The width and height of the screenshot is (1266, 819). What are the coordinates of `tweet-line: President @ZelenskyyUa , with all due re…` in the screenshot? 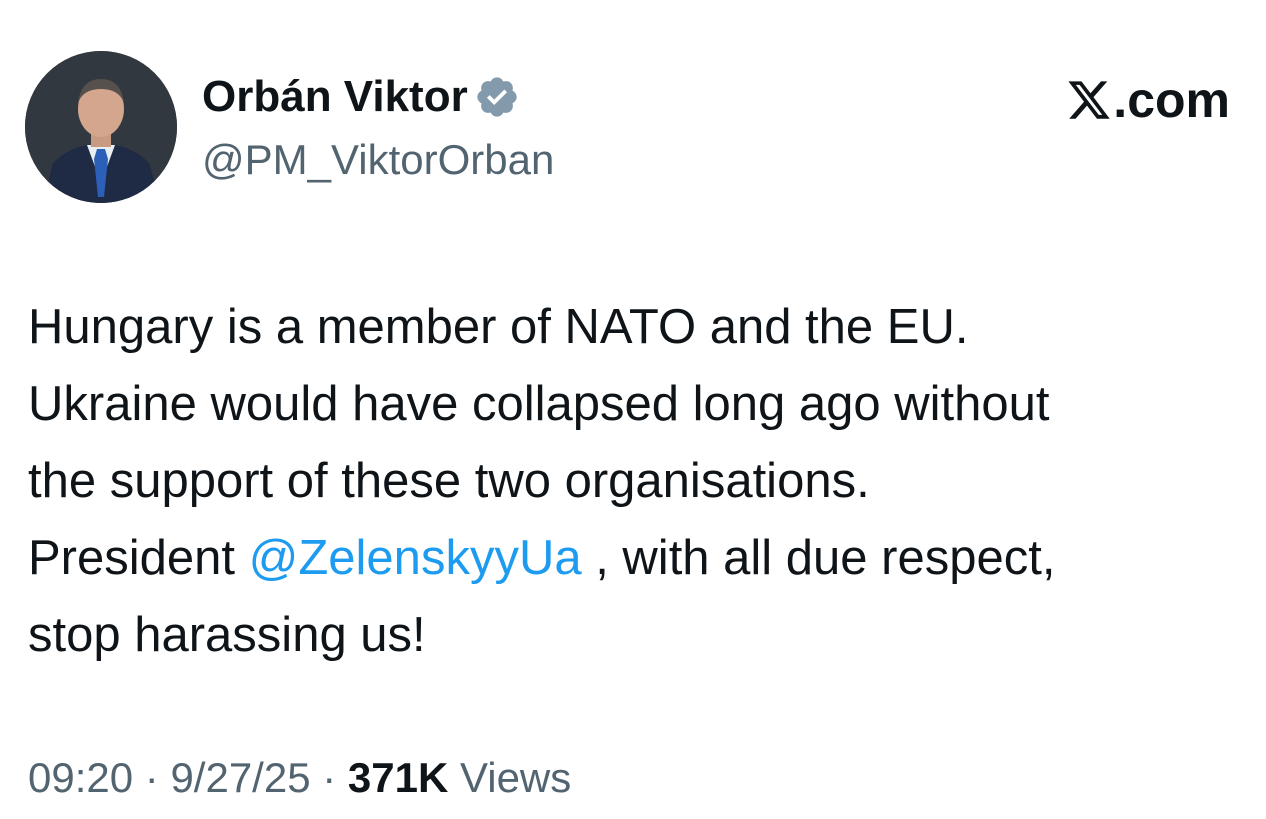 It's located at (640, 558).